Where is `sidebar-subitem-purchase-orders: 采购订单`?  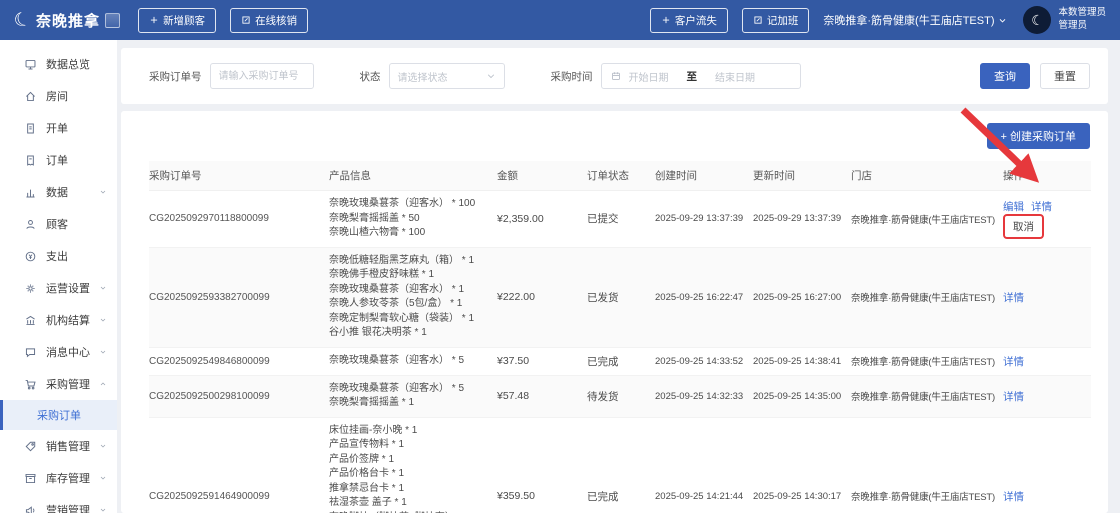 sidebar-subitem-purchase-orders: 采购订单 is located at coordinates (58, 415).